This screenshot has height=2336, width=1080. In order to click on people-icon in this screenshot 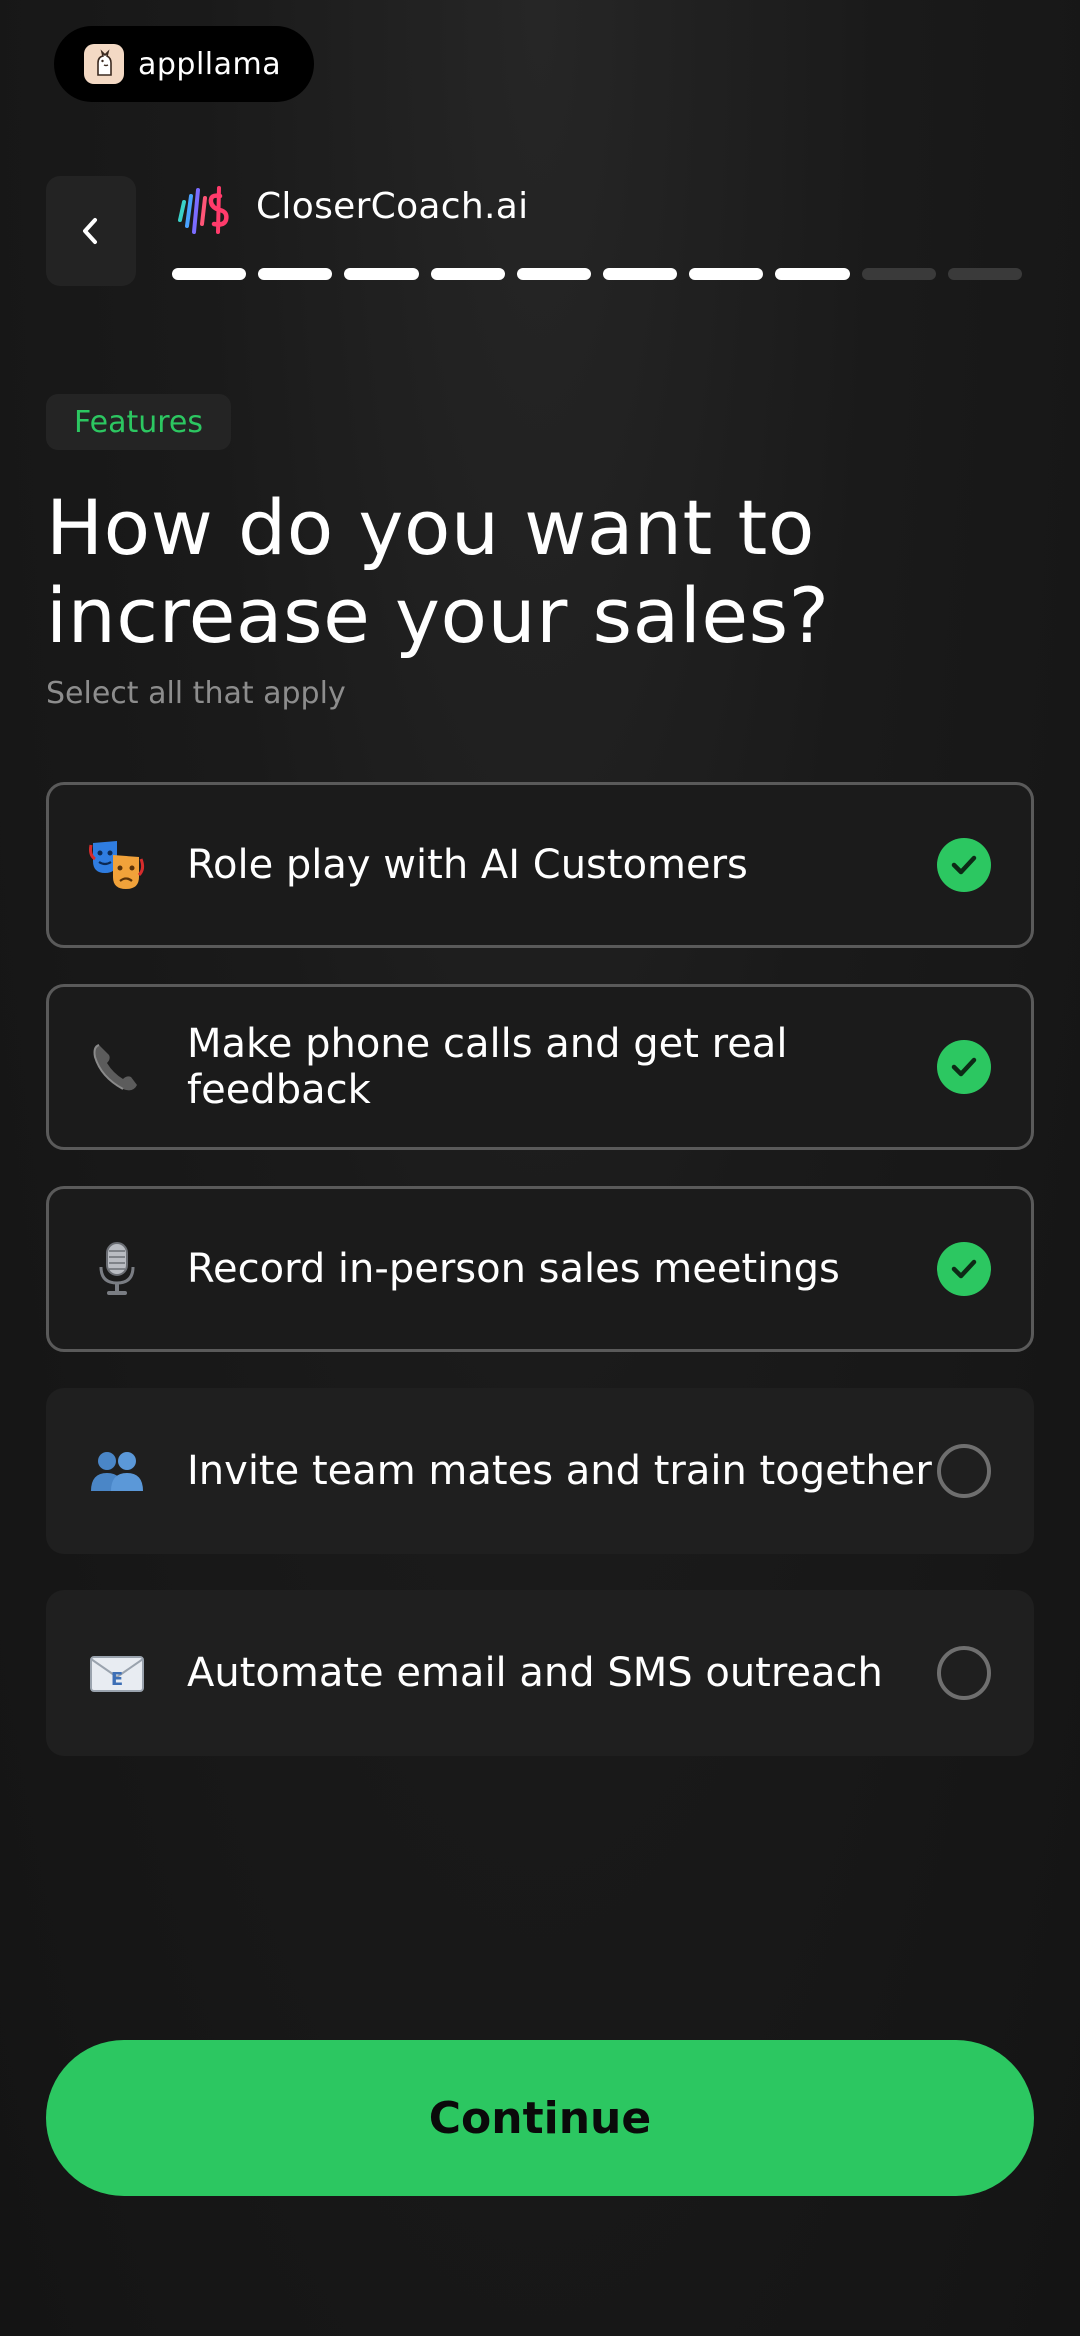, I will do `click(117, 1471)`.